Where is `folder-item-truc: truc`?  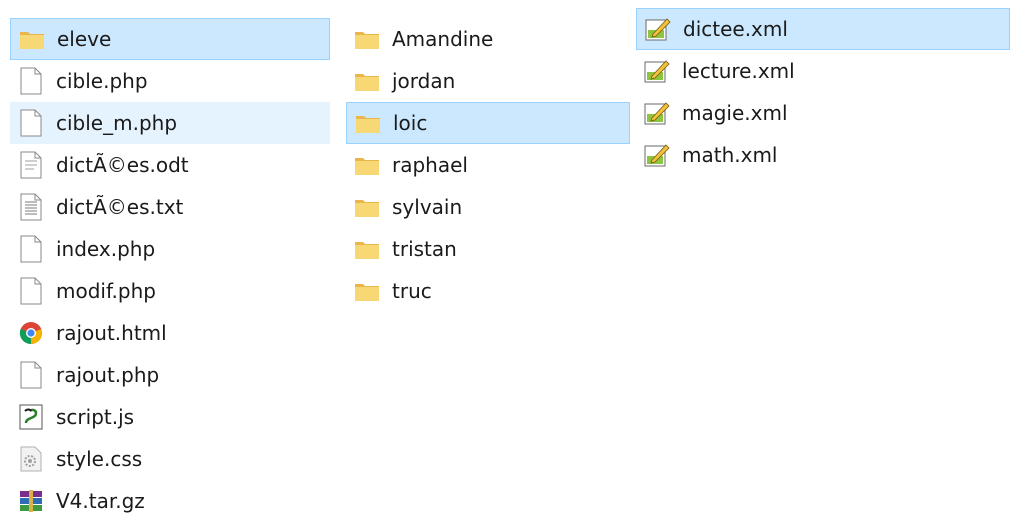 folder-item-truc: truc is located at coordinates (488, 291).